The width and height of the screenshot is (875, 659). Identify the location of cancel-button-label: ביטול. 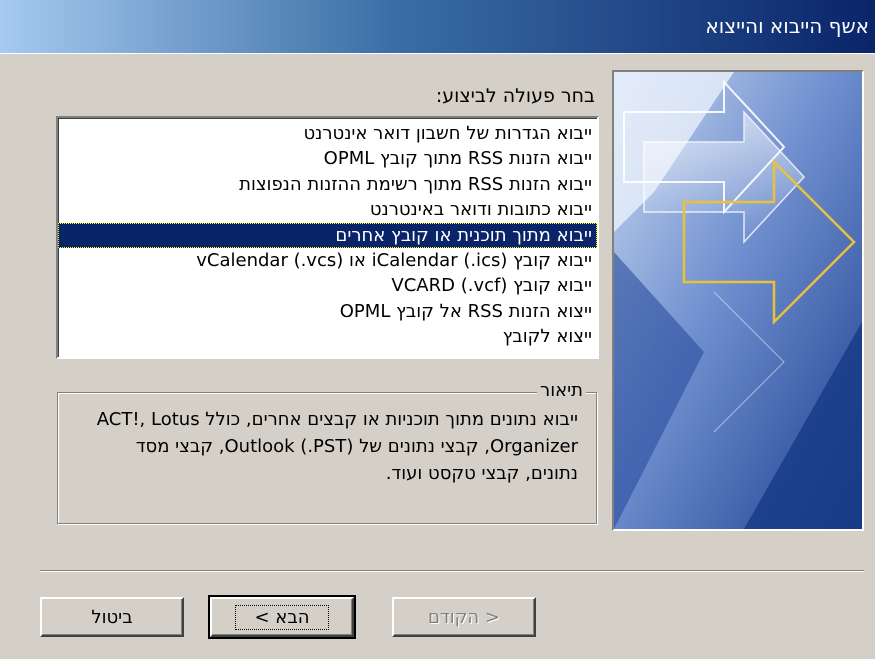
(112, 617).